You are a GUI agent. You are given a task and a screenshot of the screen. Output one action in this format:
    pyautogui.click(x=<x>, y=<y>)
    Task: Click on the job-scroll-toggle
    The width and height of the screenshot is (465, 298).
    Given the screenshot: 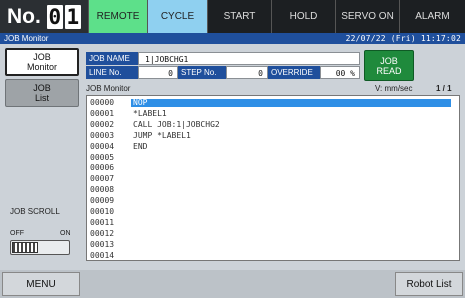 What is the action you would take?
    pyautogui.click(x=40, y=247)
    